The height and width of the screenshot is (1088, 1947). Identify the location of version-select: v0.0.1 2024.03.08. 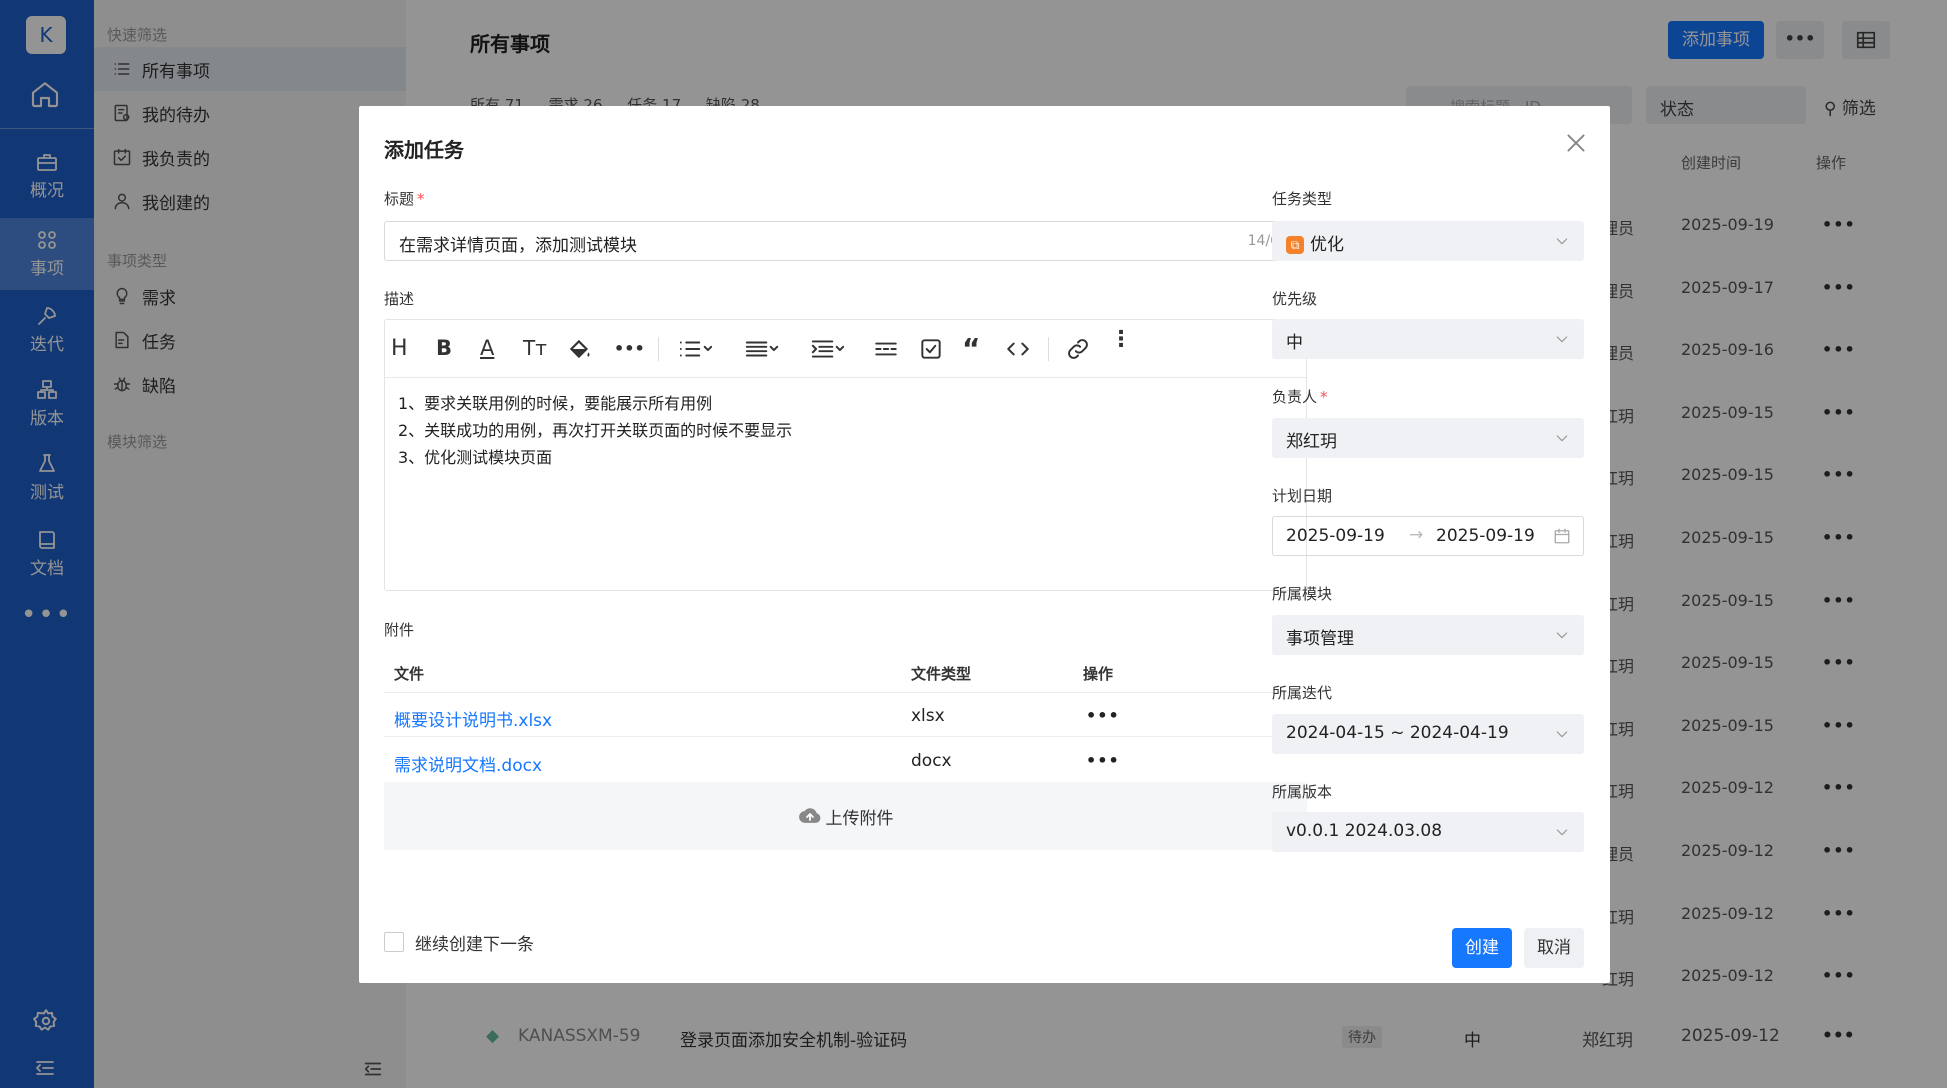
(1428, 832).